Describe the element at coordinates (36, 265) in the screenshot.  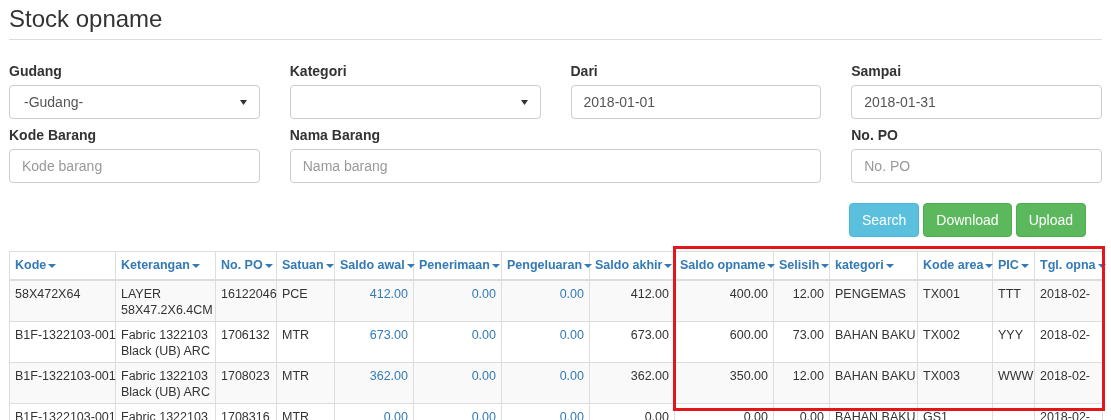
I see `column-header: Kode` at that location.